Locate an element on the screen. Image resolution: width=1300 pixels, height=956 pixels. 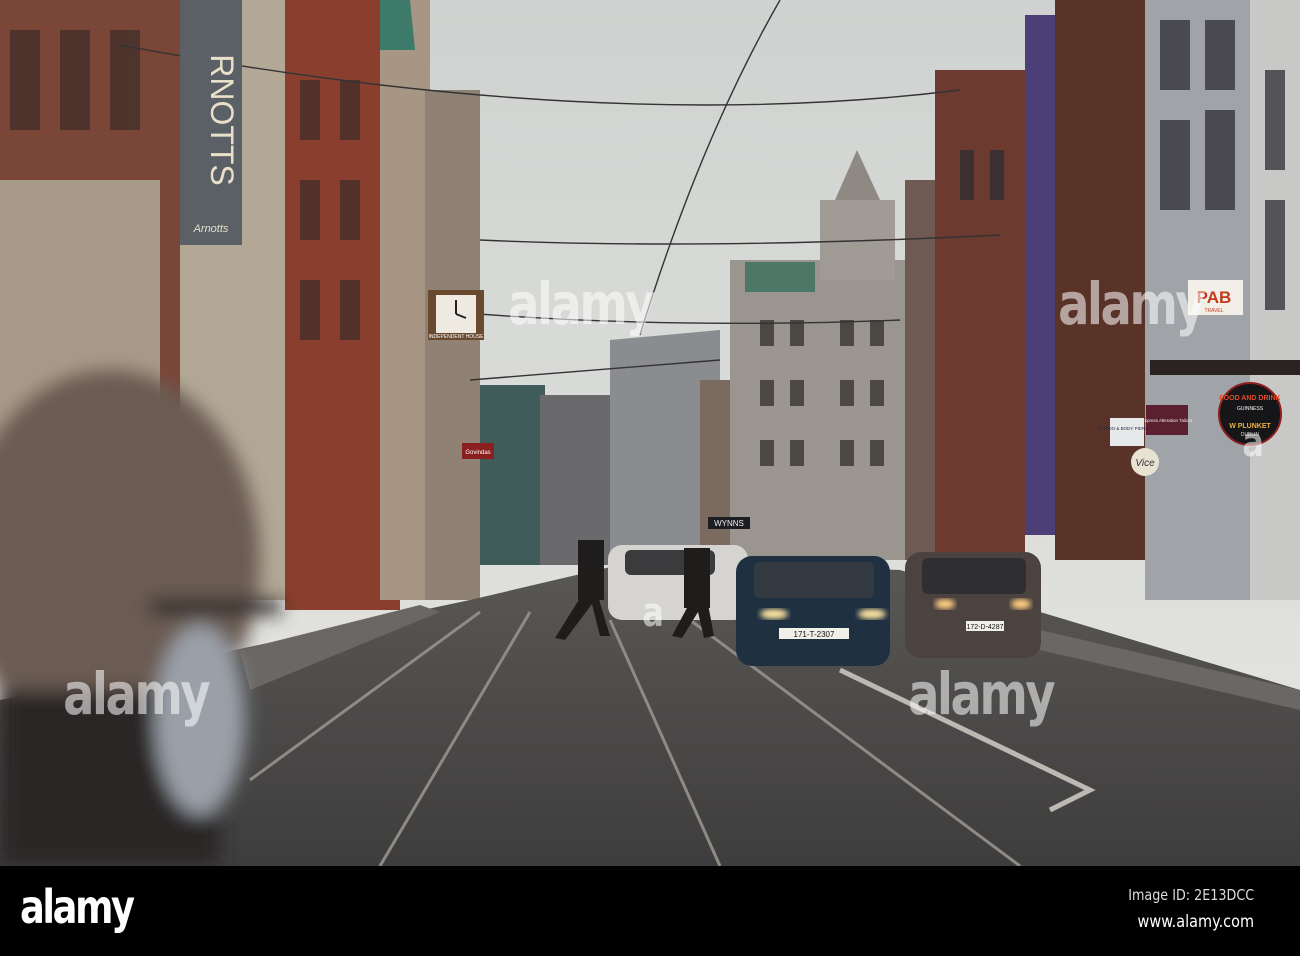
svg-text: WYNNS is located at coordinates (729, 523).